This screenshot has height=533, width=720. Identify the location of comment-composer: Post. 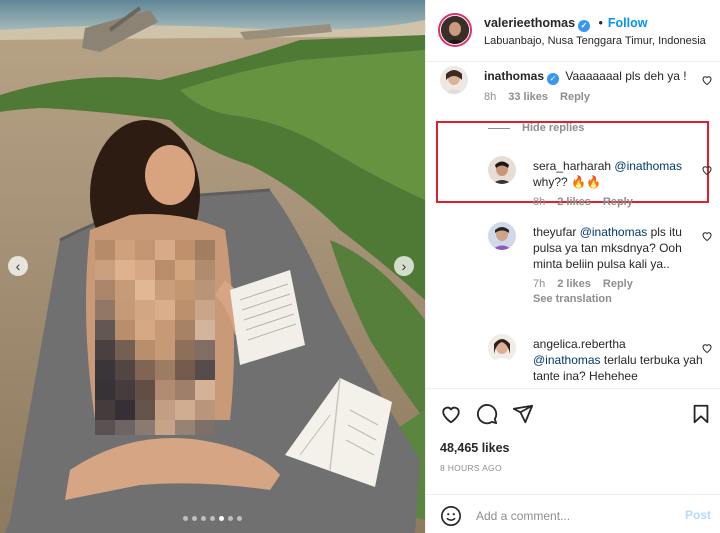
(573, 513).